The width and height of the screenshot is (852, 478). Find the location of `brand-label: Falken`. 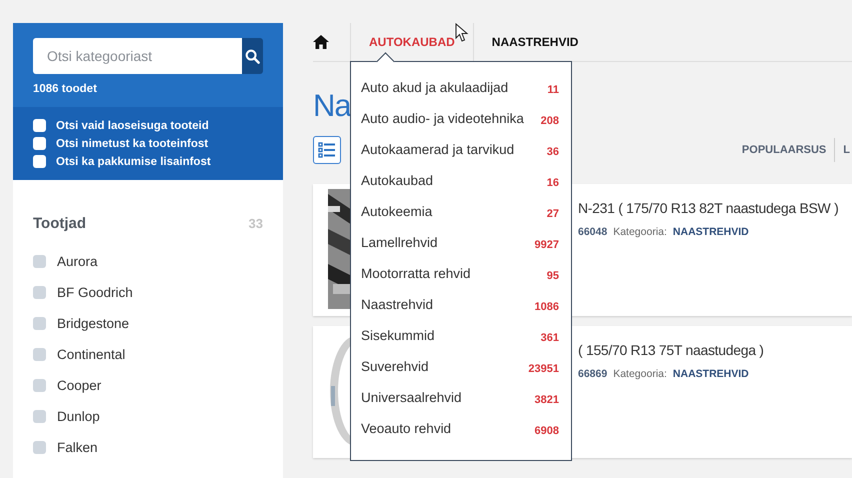

brand-label: Falken is located at coordinates (77, 447).